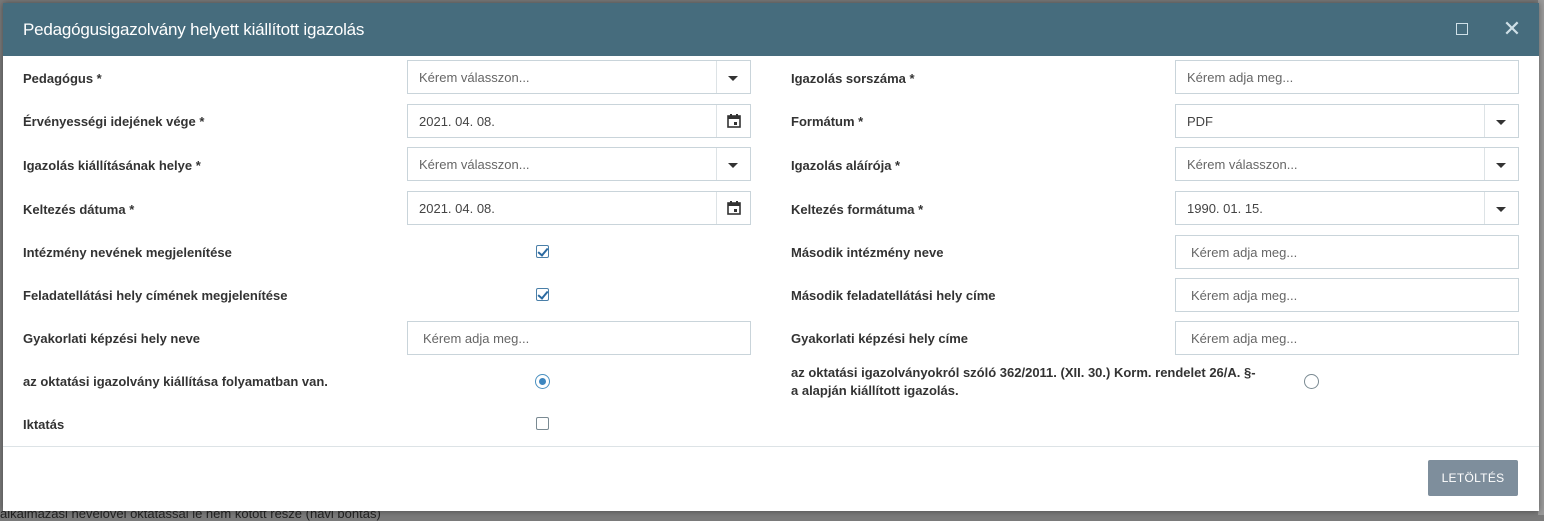 This screenshot has width=1544, height=521. I want to click on maximize-icon, so click(1462, 29).